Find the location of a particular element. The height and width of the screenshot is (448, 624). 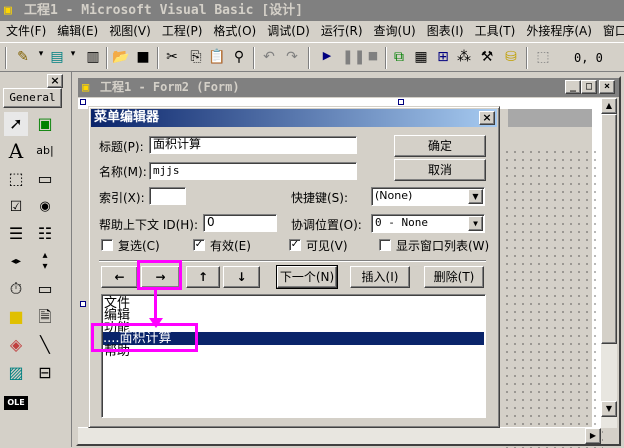

menu-view: 视图(V) is located at coordinates (130, 31).